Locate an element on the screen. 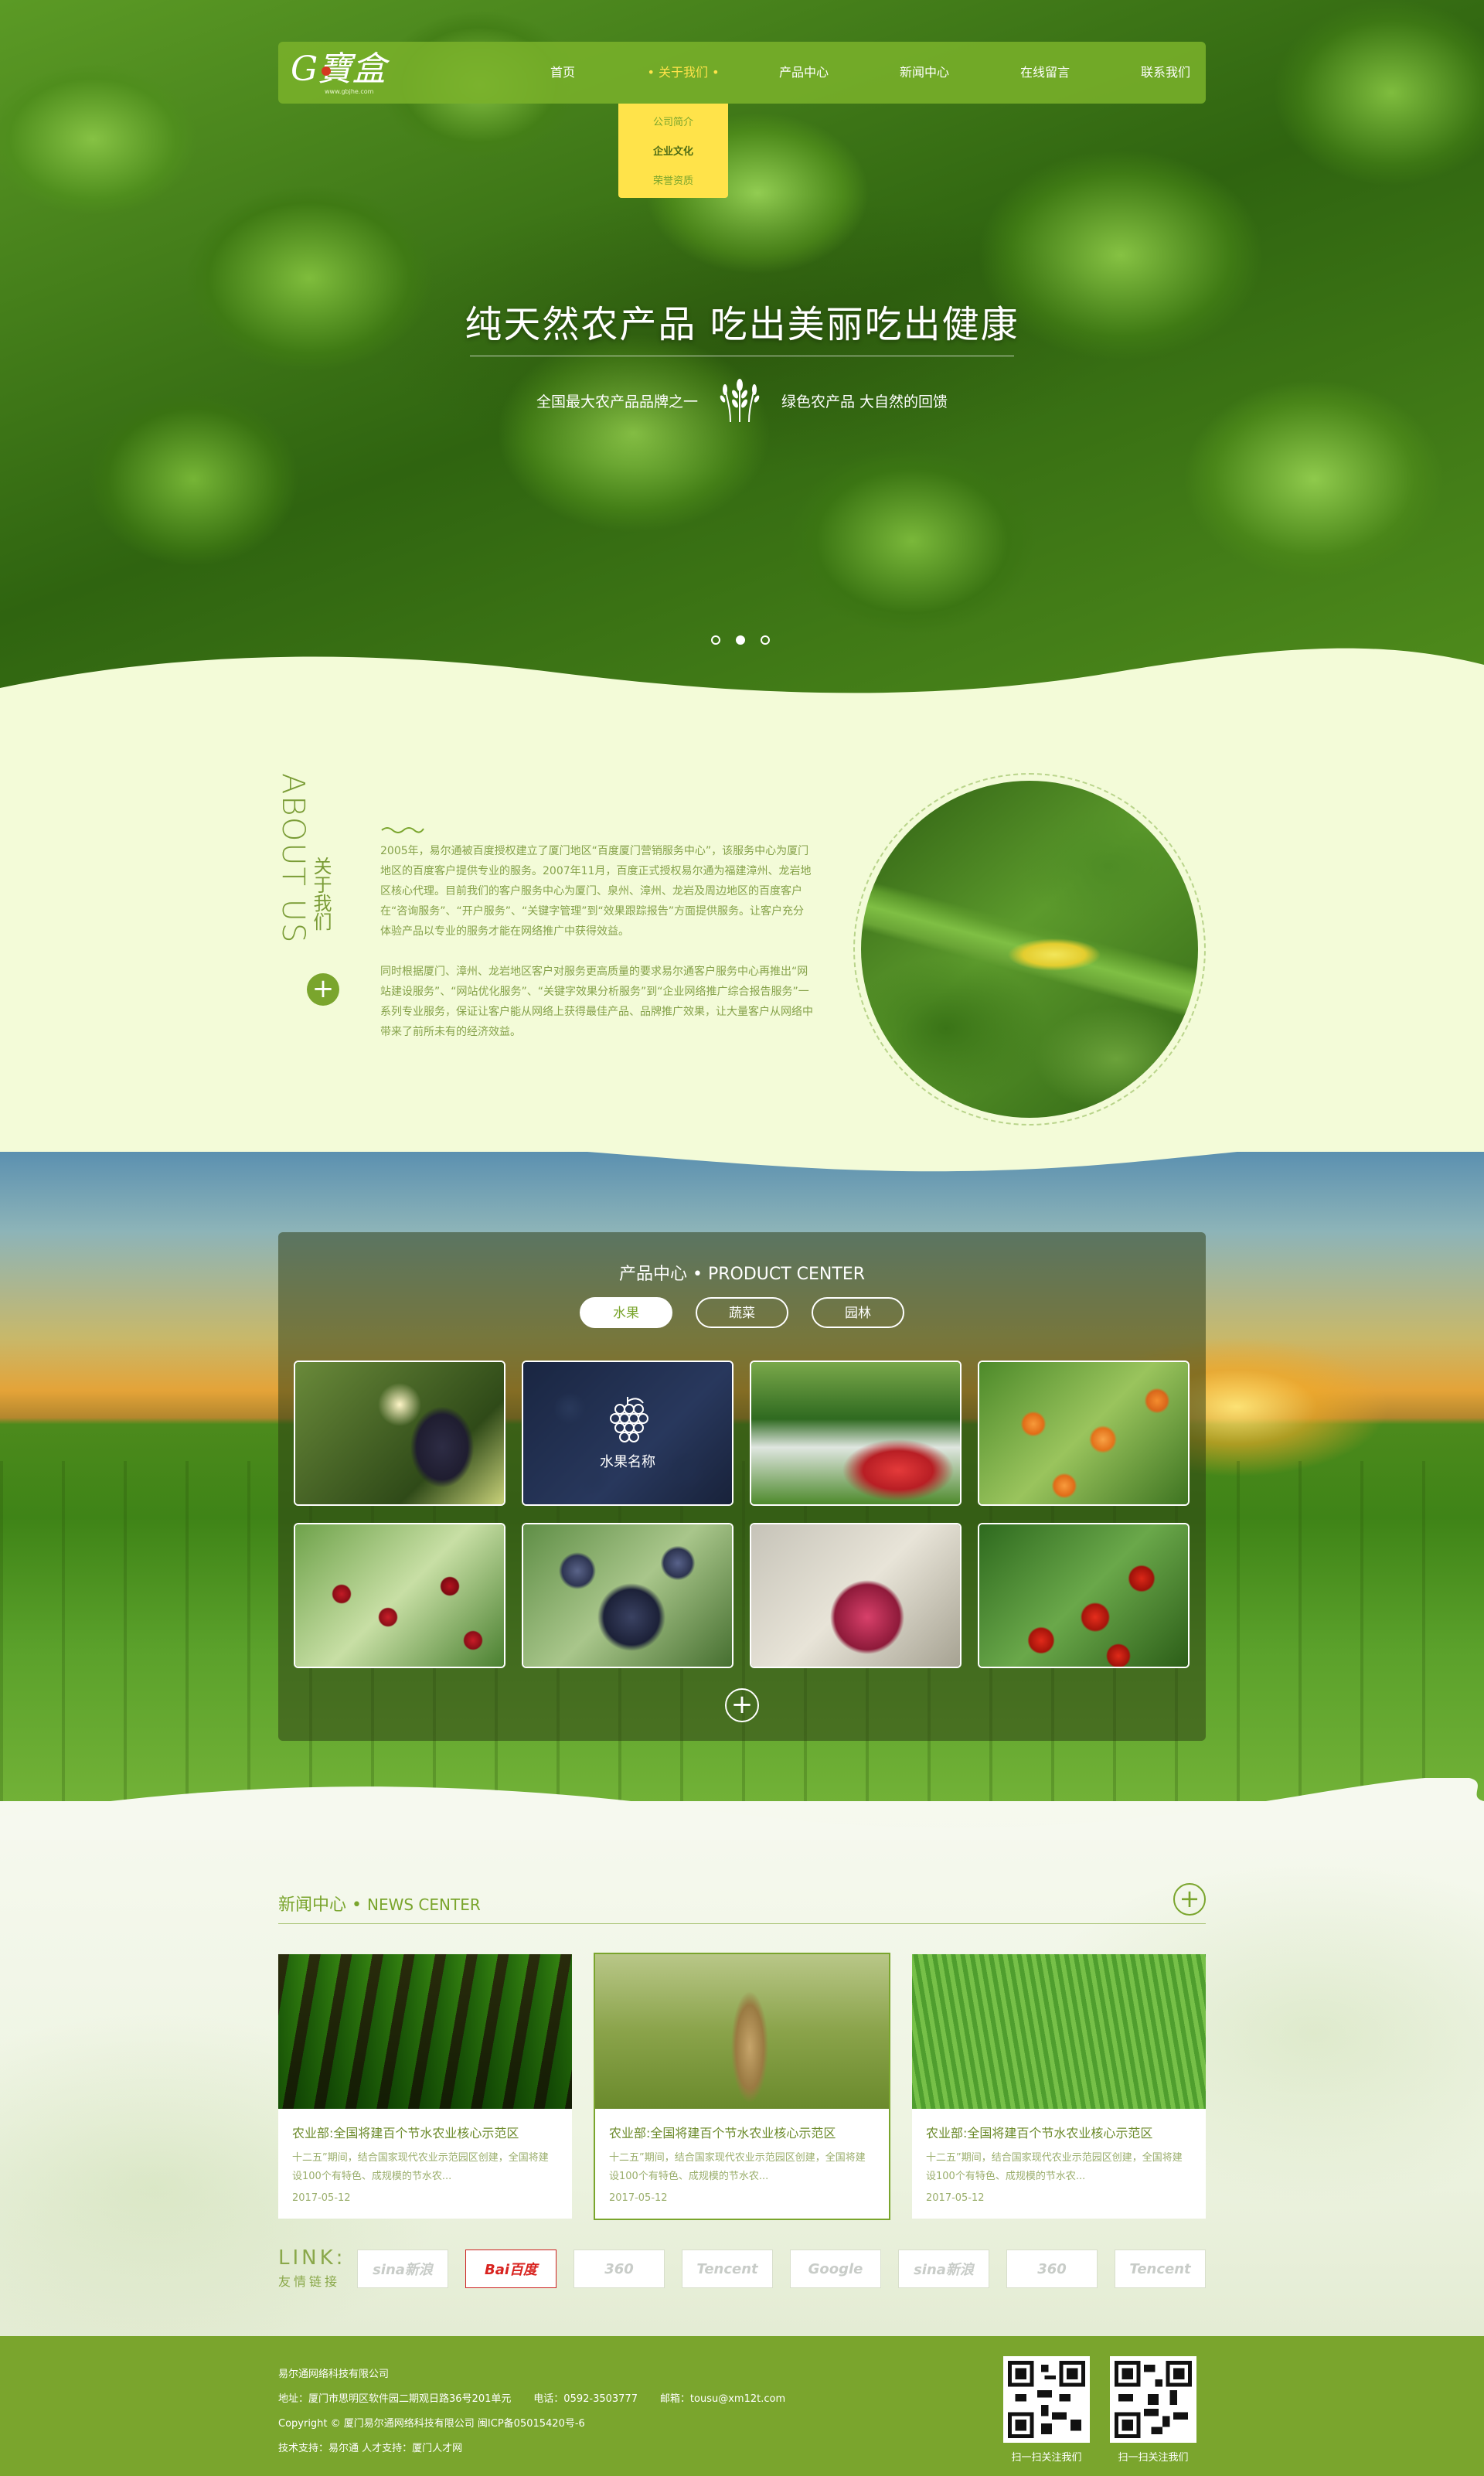 The height and width of the screenshot is (2476, 1484). about-dropdown-menu: 公司简介 企业文化 荣誉资质 is located at coordinates (673, 151).